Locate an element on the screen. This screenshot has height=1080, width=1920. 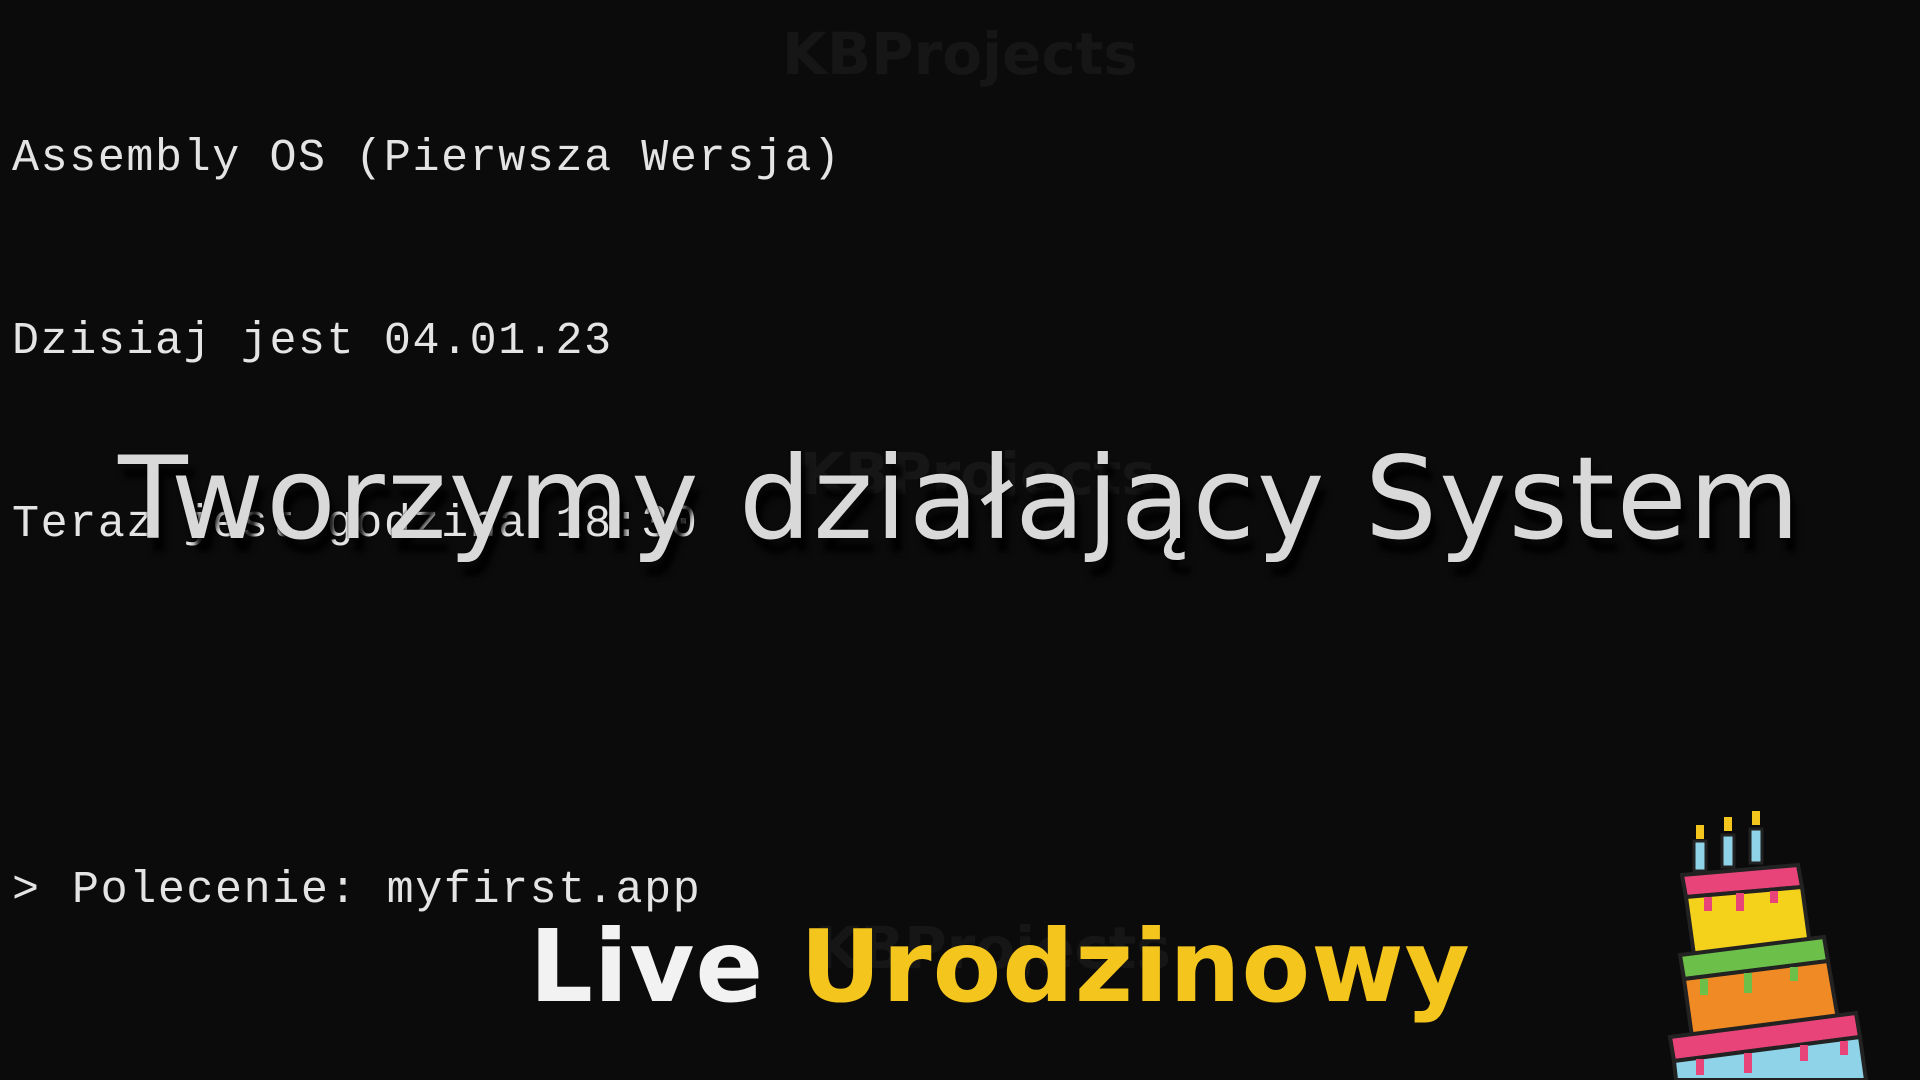
date-line: Dzisiaj jest 04.01.23 is located at coordinates (312, 341).